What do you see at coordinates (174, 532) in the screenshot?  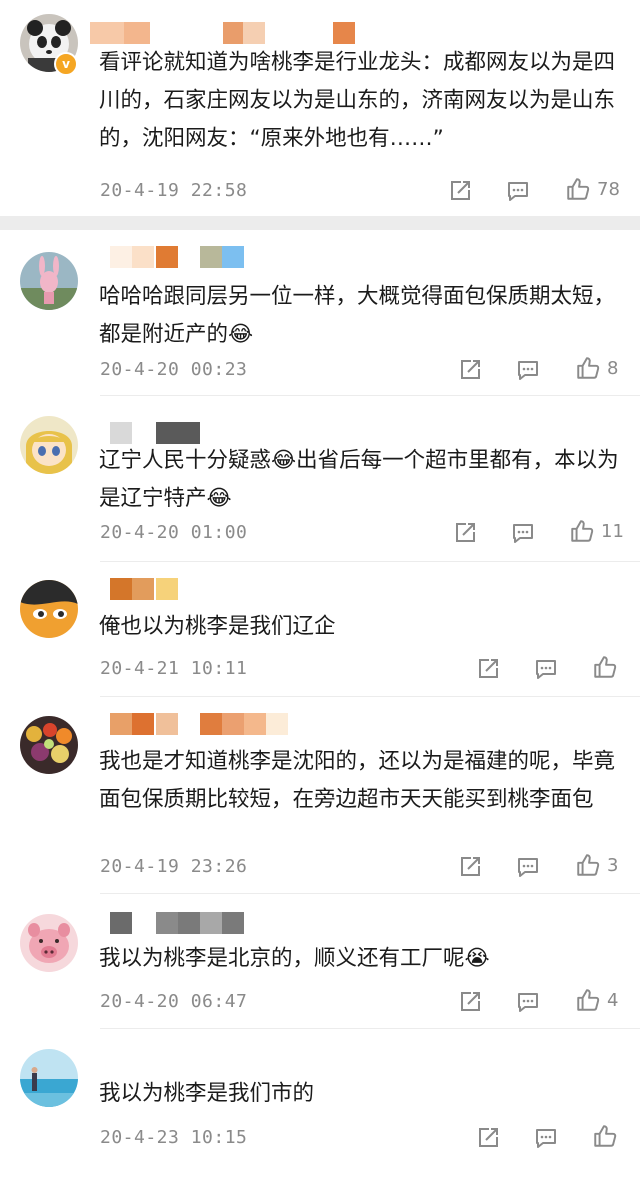 I see `comment-time: 20-4-20 01:00` at bounding box center [174, 532].